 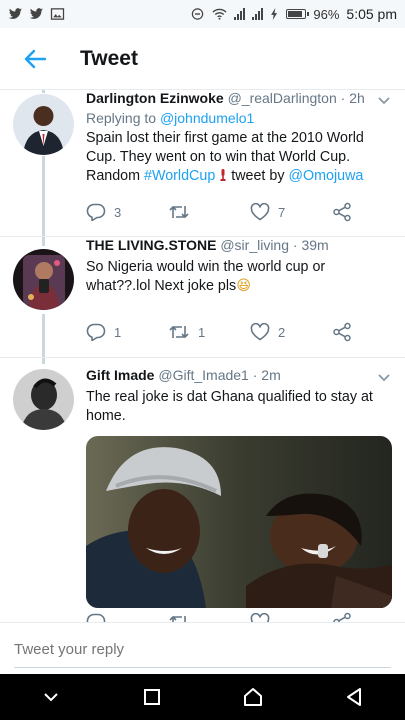 I want to click on reply-composer, so click(x=202, y=648).